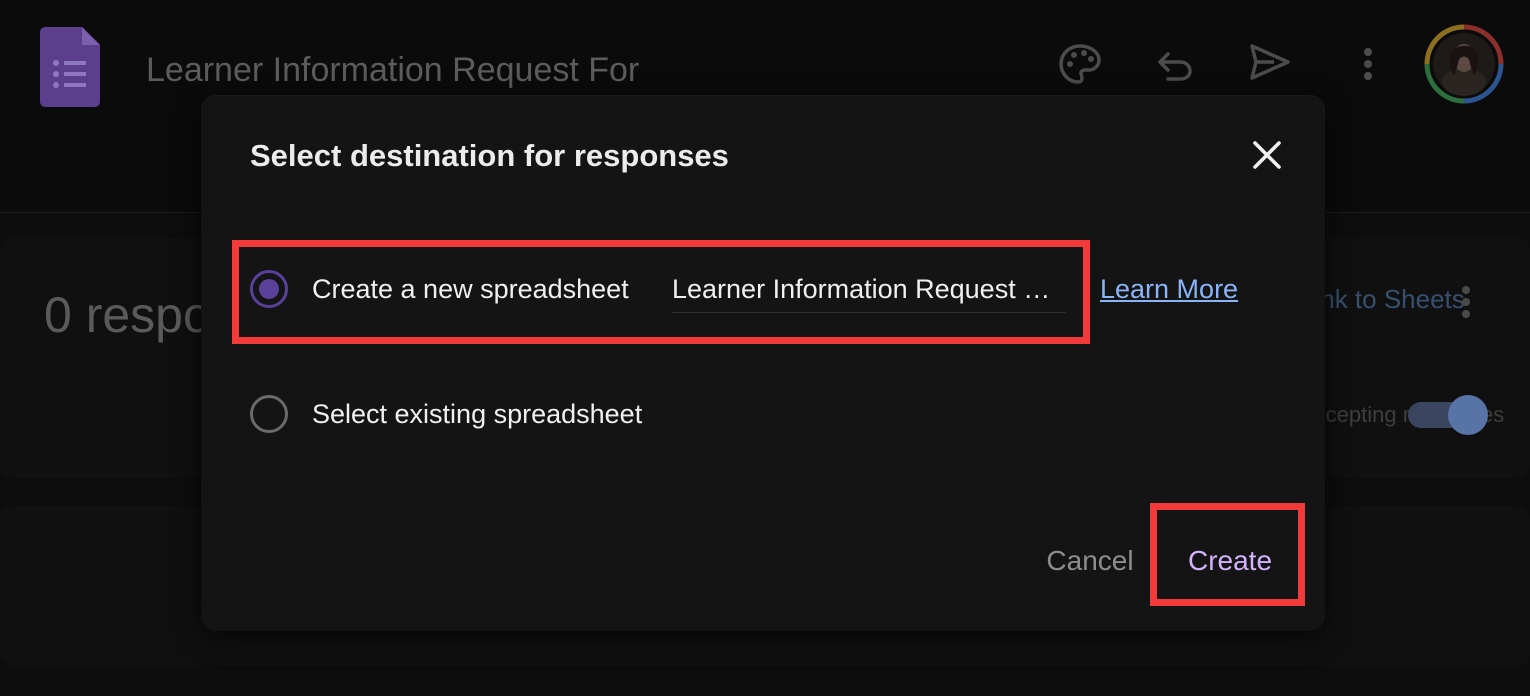 This screenshot has height=696, width=1530. Describe the element at coordinates (1447, 415) in the screenshot. I see `accepting-responses-toggle` at that location.